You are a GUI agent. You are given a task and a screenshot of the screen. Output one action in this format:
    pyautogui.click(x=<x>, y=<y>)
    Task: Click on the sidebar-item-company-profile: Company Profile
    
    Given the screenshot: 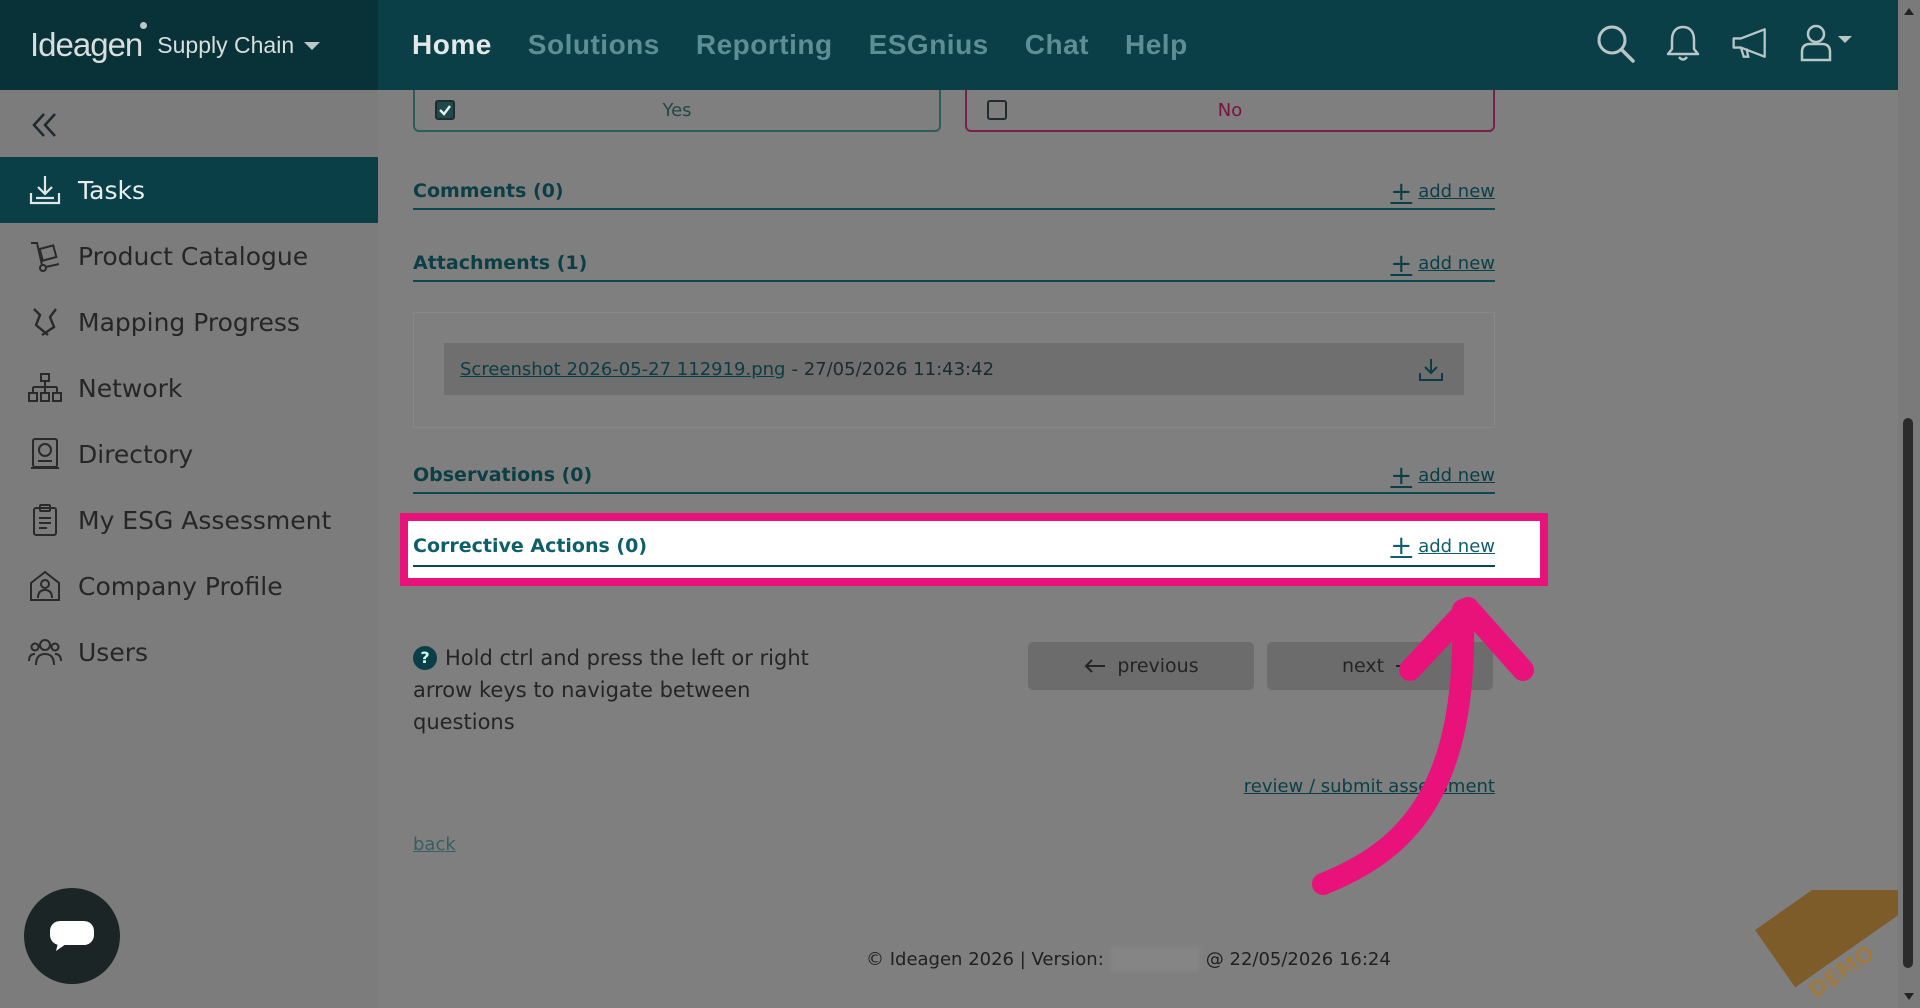 What is the action you would take?
    pyautogui.click(x=189, y=586)
    